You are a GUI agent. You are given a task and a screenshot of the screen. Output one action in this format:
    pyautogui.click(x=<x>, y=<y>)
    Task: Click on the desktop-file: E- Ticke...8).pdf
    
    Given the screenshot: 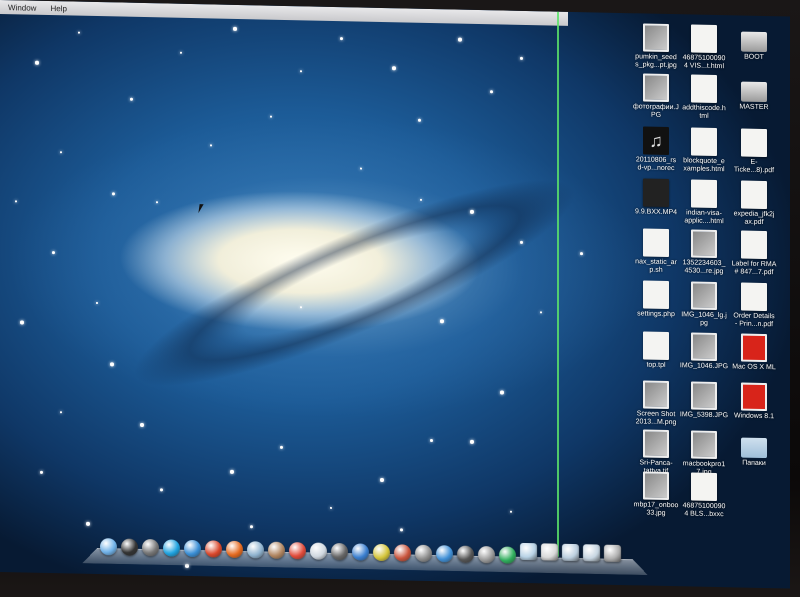 What is the action you would take?
    pyautogui.click(x=754, y=151)
    